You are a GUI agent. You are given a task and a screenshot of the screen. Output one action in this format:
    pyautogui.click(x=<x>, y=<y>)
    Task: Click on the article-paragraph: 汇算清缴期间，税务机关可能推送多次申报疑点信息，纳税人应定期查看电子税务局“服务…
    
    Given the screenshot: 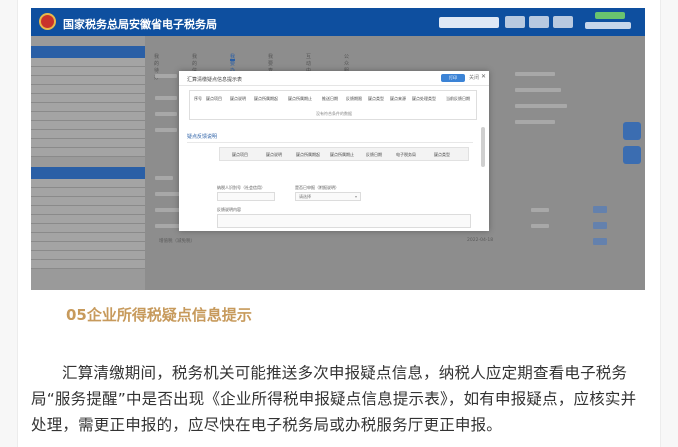 What is the action you would take?
    pyautogui.click(x=334, y=399)
    